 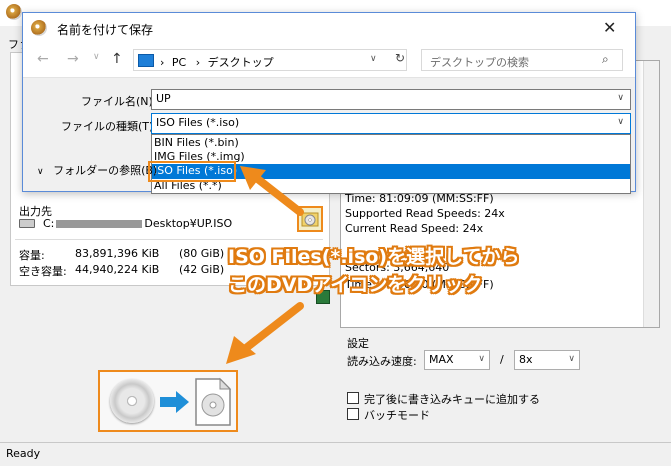 What do you see at coordinates (609, 27) in the screenshot?
I see `close-icon: ✕` at bounding box center [609, 27].